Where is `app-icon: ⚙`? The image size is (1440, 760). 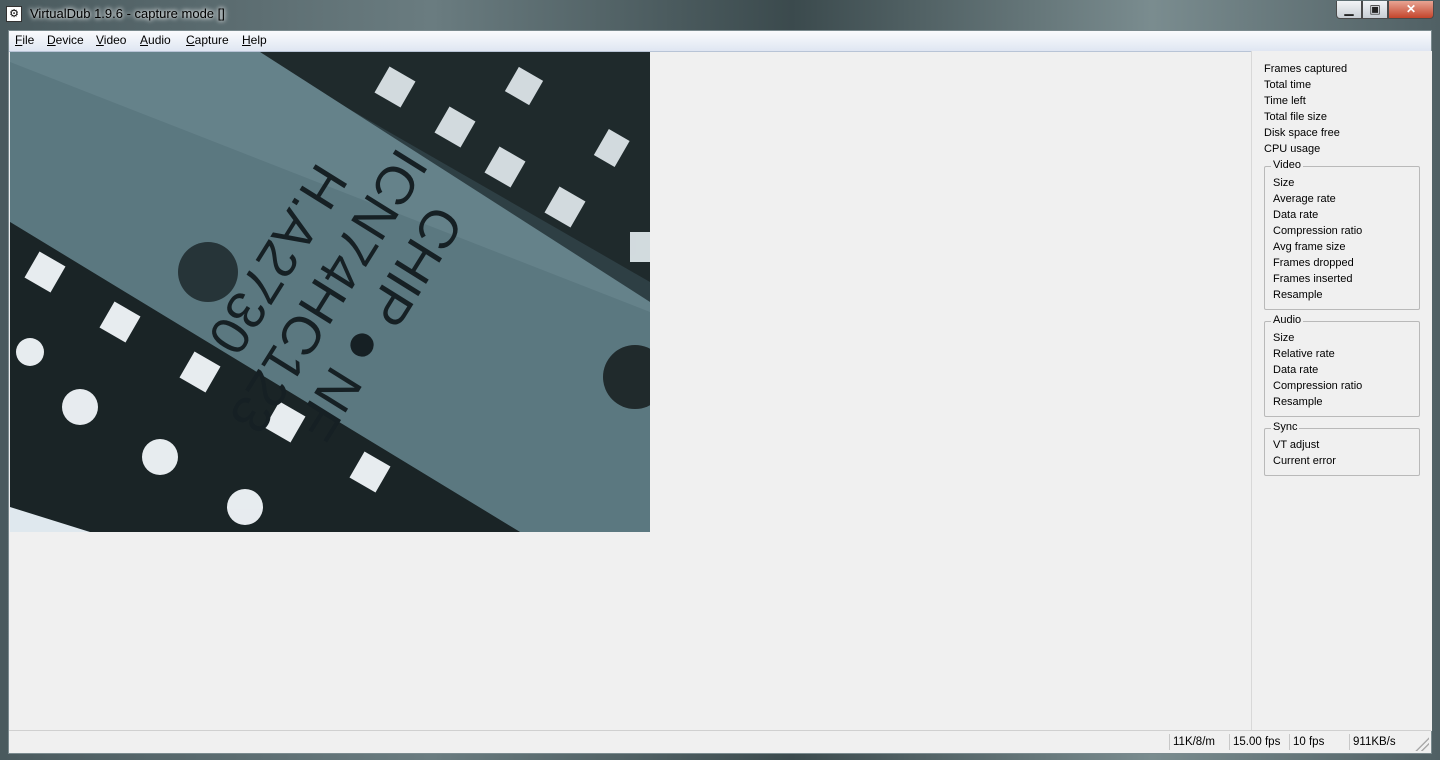
app-icon: ⚙ is located at coordinates (14, 14).